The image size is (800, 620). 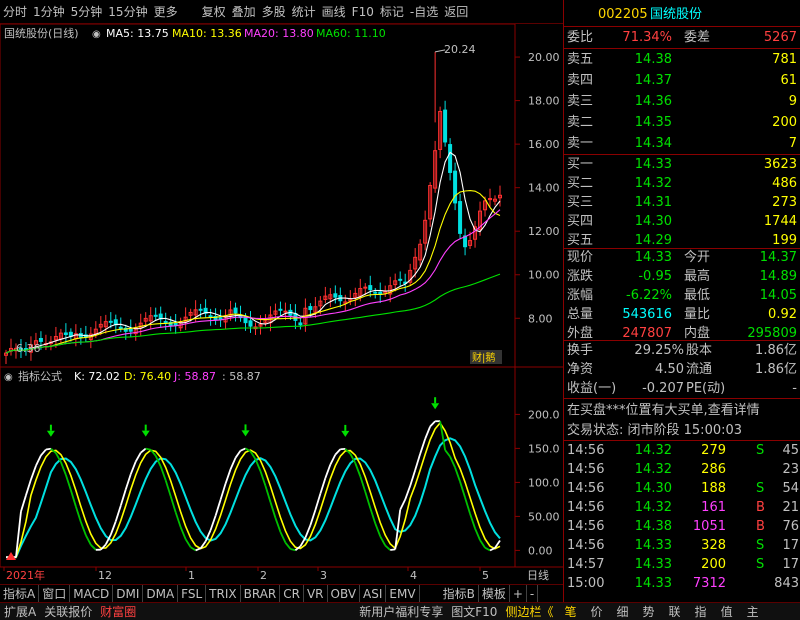 I want to click on toolbar-item-5: 复权, so click(x=214, y=12).